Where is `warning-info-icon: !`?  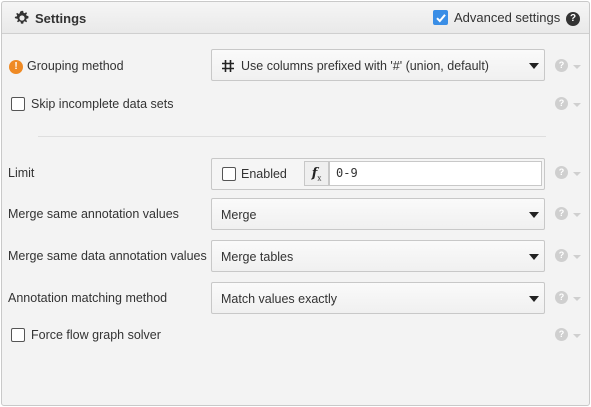 warning-info-icon: ! is located at coordinates (16, 67).